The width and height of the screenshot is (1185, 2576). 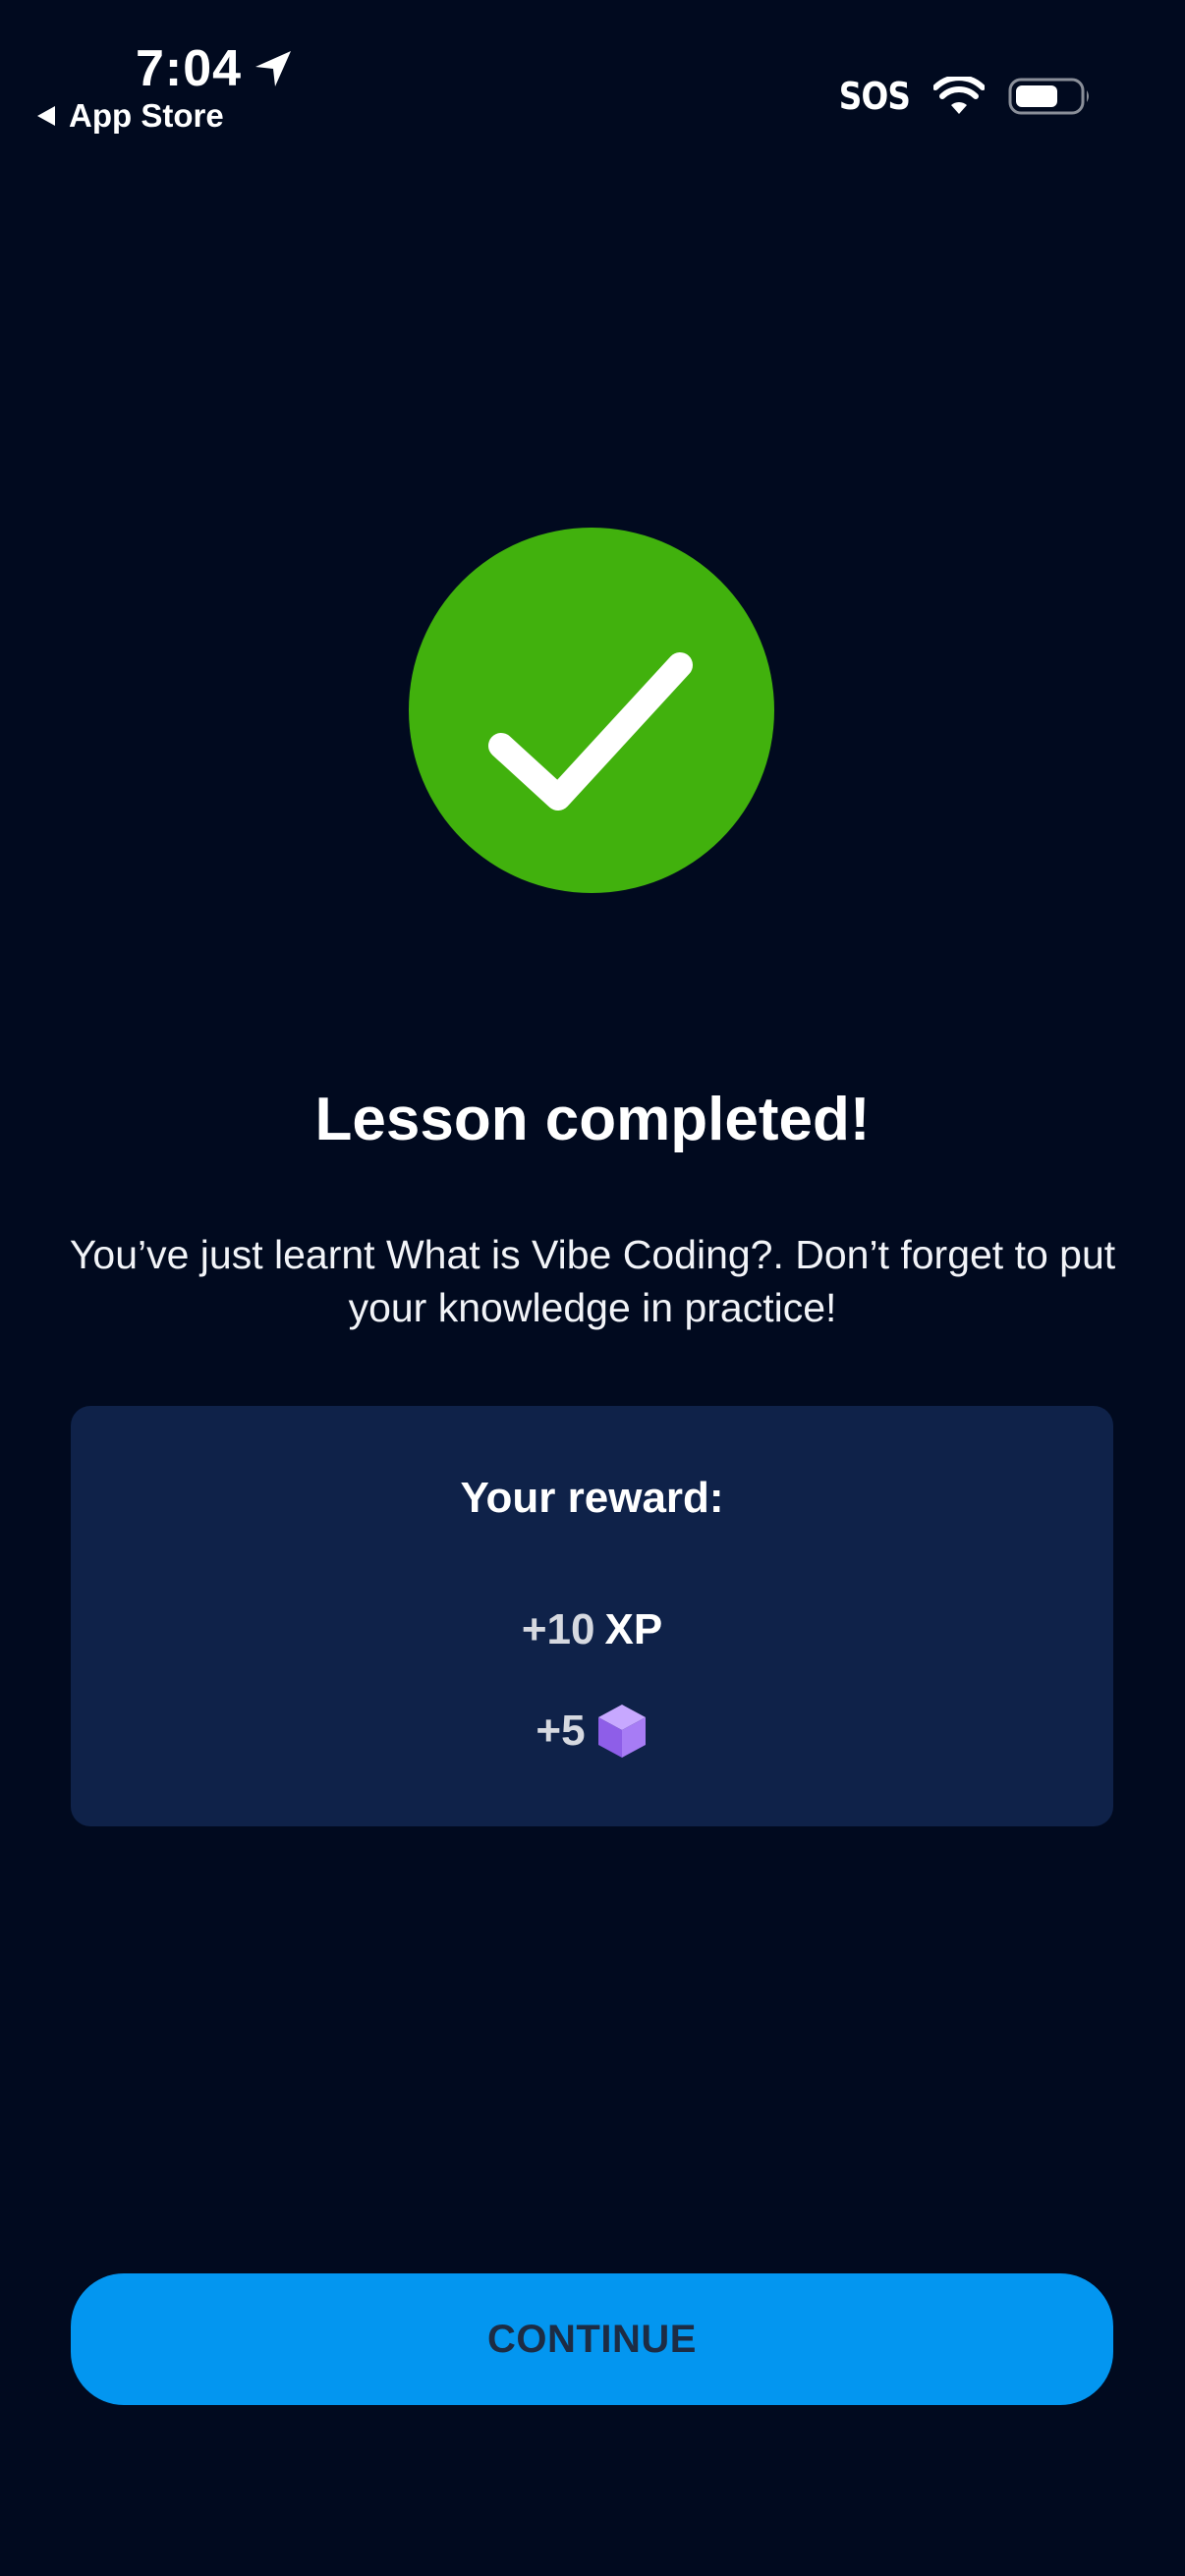 I want to click on checkmark-icon, so click(x=591, y=731).